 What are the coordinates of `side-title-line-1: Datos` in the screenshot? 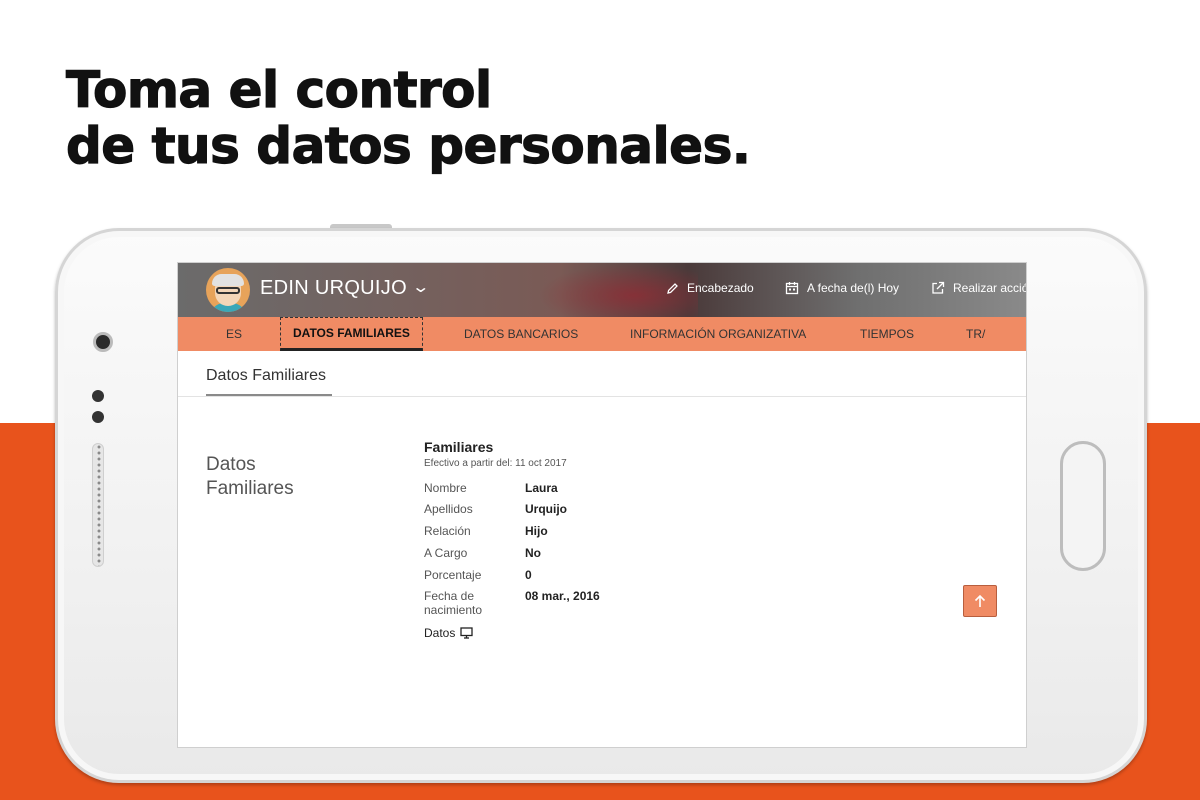 It's located at (231, 464).